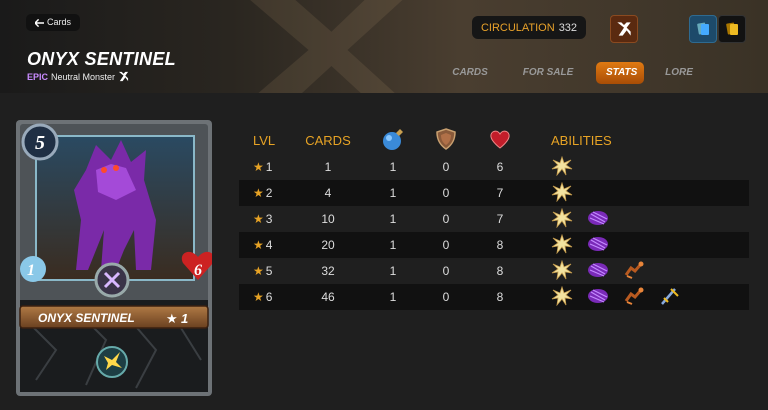 The height and width of the screenshot is (410, 768). Describe the element at coordinates (328, 271) in the screenshot. I see `cell-cards: 32` at that location.